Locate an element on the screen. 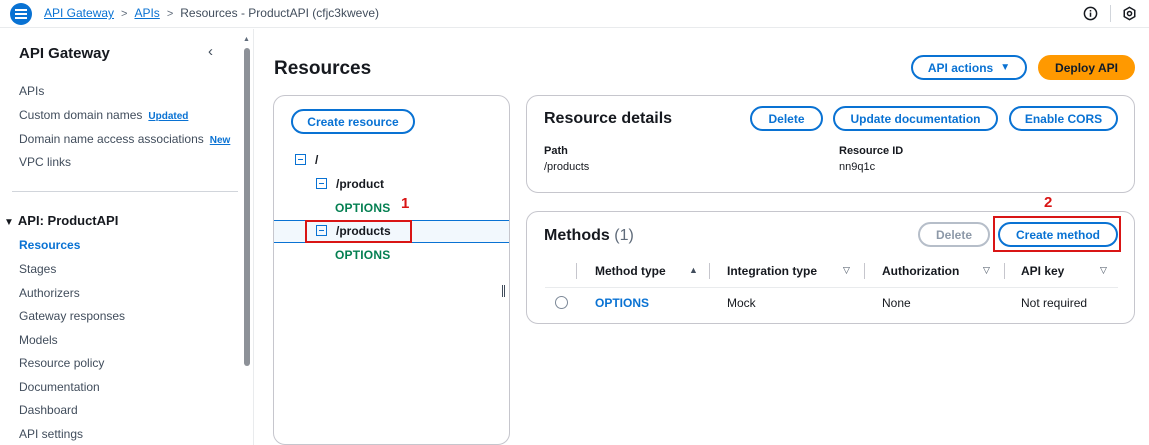 The width and height of the screenshot is (1149, 445). toolbar-divider is located at coordinates (1110, 13).